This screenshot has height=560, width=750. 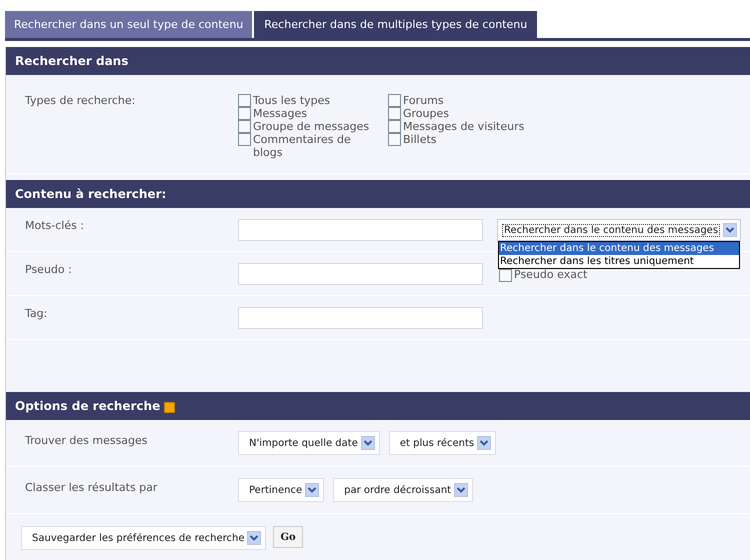 What do you see at coordinates (87, 406) in the screenshot?
I see `section-title: Options de recherche` at bounding box center [87, 406].